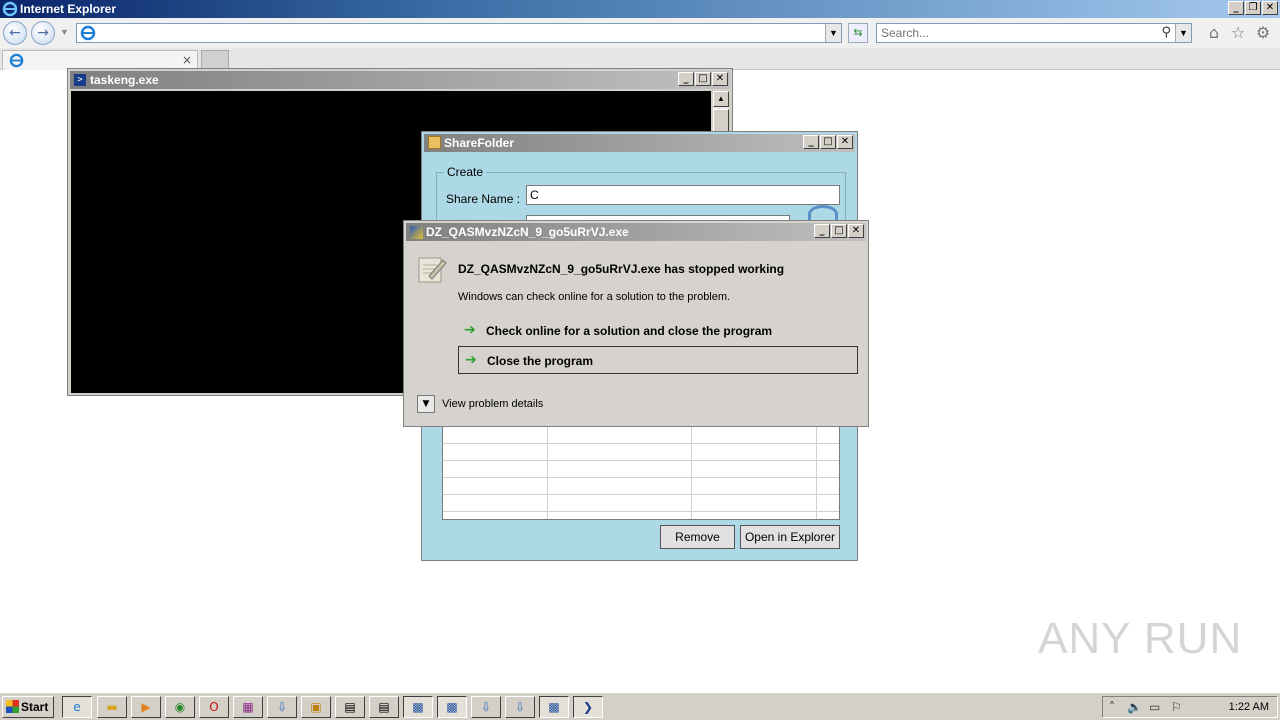 This screenshot has height=720, width=1280. Describe the element at coordinates (1214, 33) in the screenshot. I see `home-icon: ⌂` at that location.